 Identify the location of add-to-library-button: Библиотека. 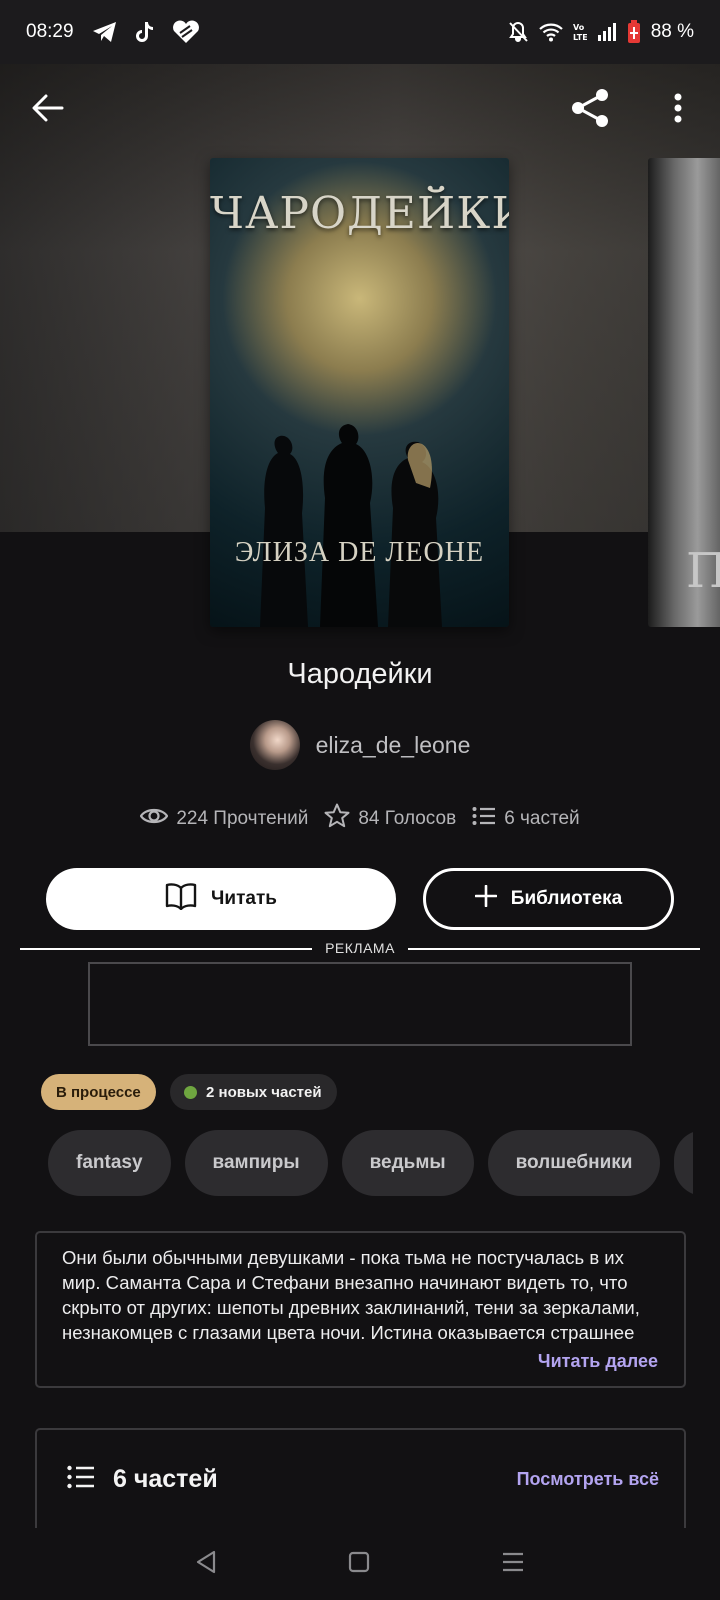
(548, 899).